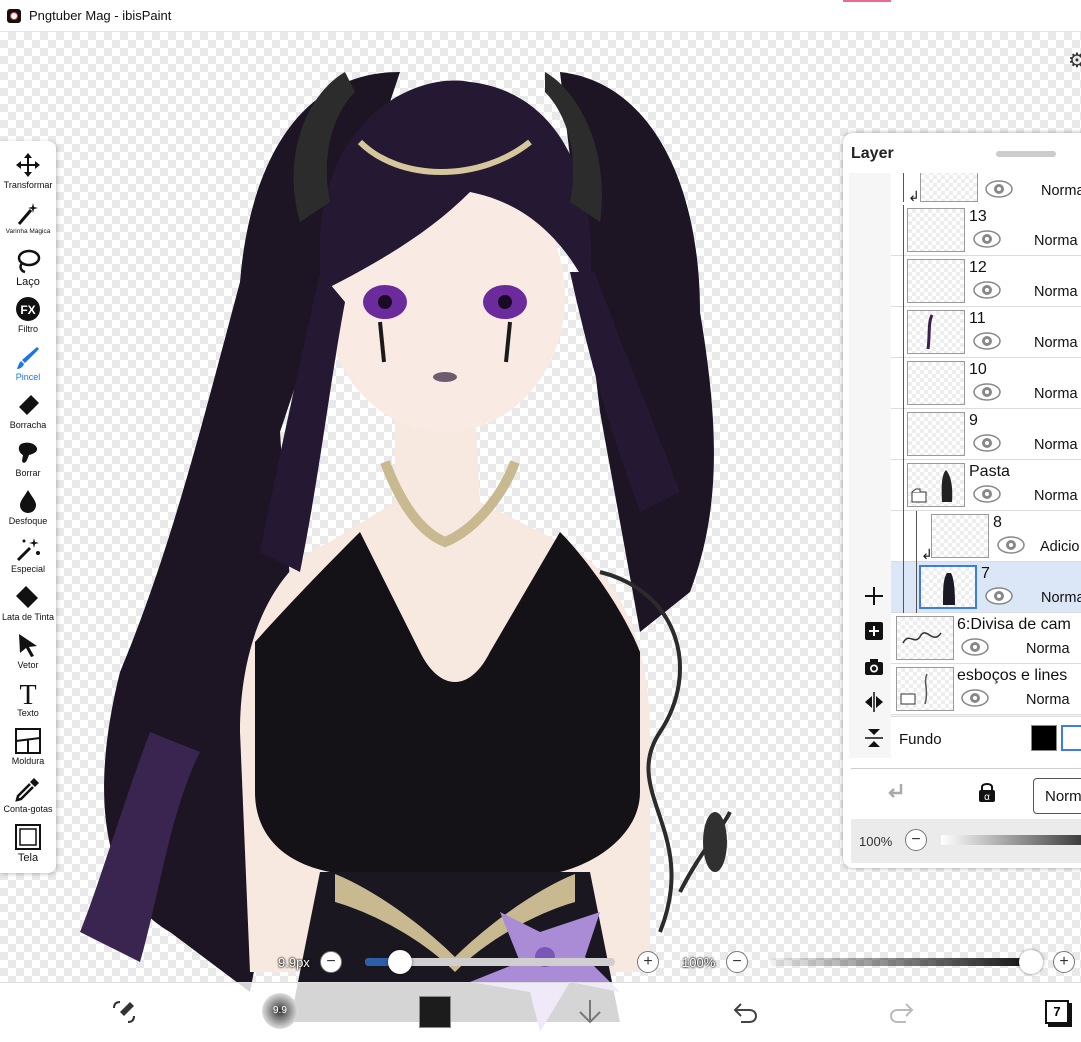 Image resolution: width=1081 pixels, height=1042 pixels. Describe the element at coordinates (28, 655) in the screenshot. I see `tool-vetor: Vetor` at that location.